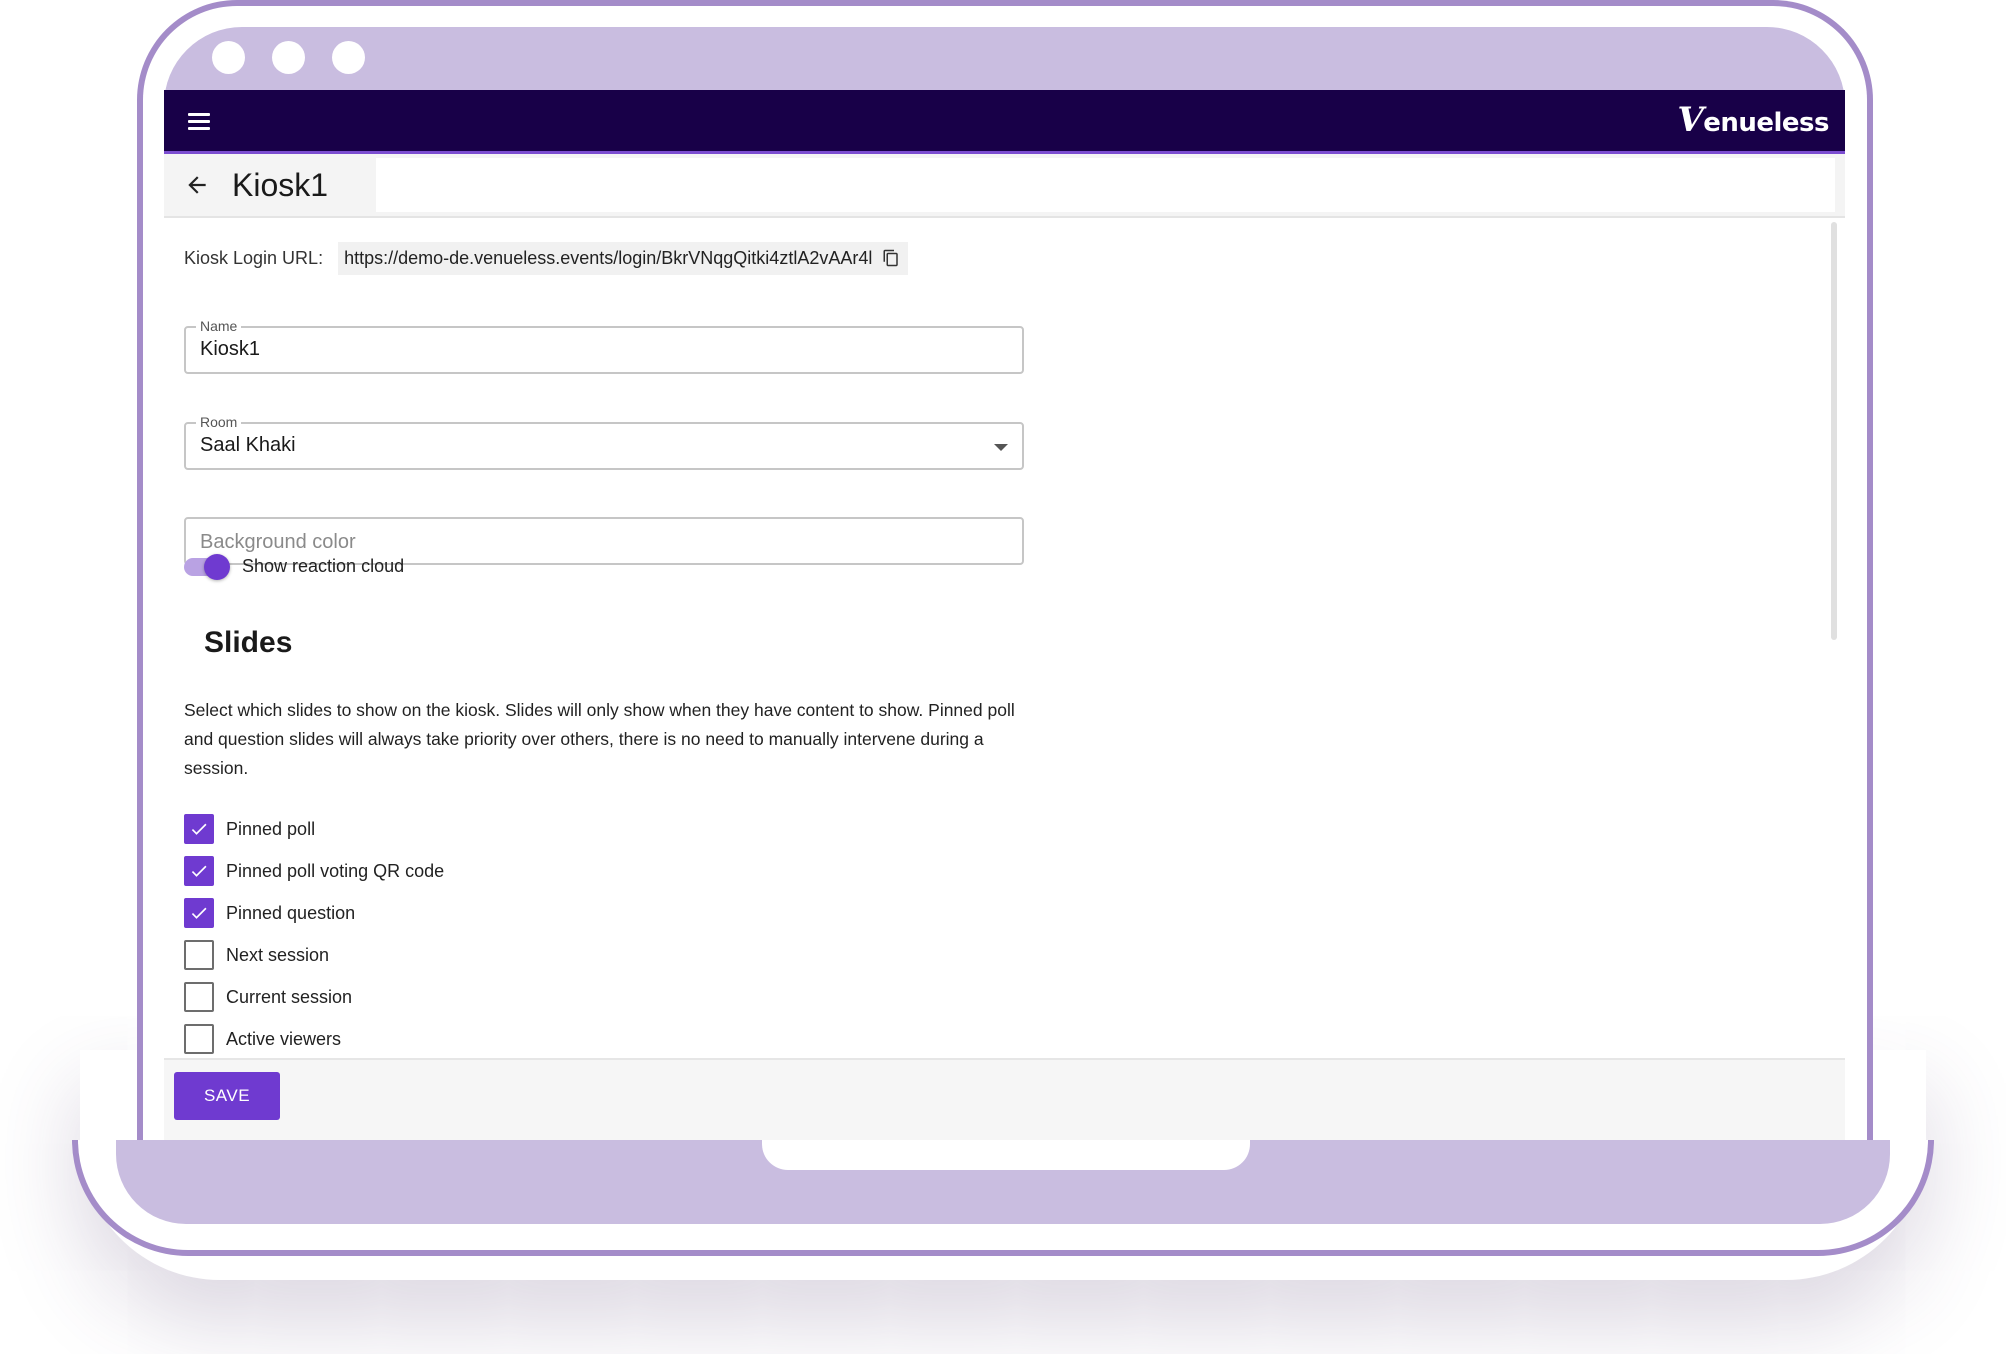 Image resolution: width=2006 pixels, height=1354 pixels. I want to click on form-footer: SAVE, so click(1004, 1099).